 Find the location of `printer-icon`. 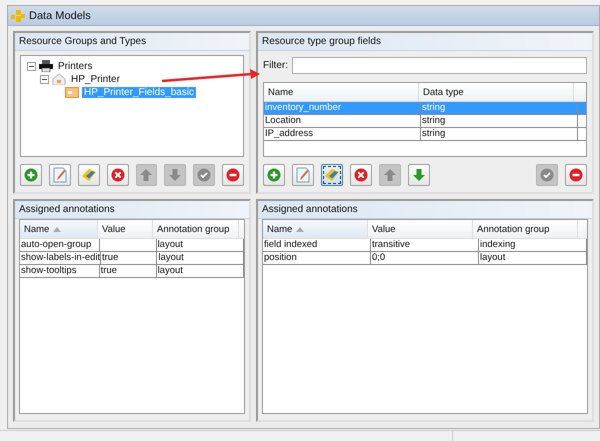

printer-icon is located at coordinates (46, 66).